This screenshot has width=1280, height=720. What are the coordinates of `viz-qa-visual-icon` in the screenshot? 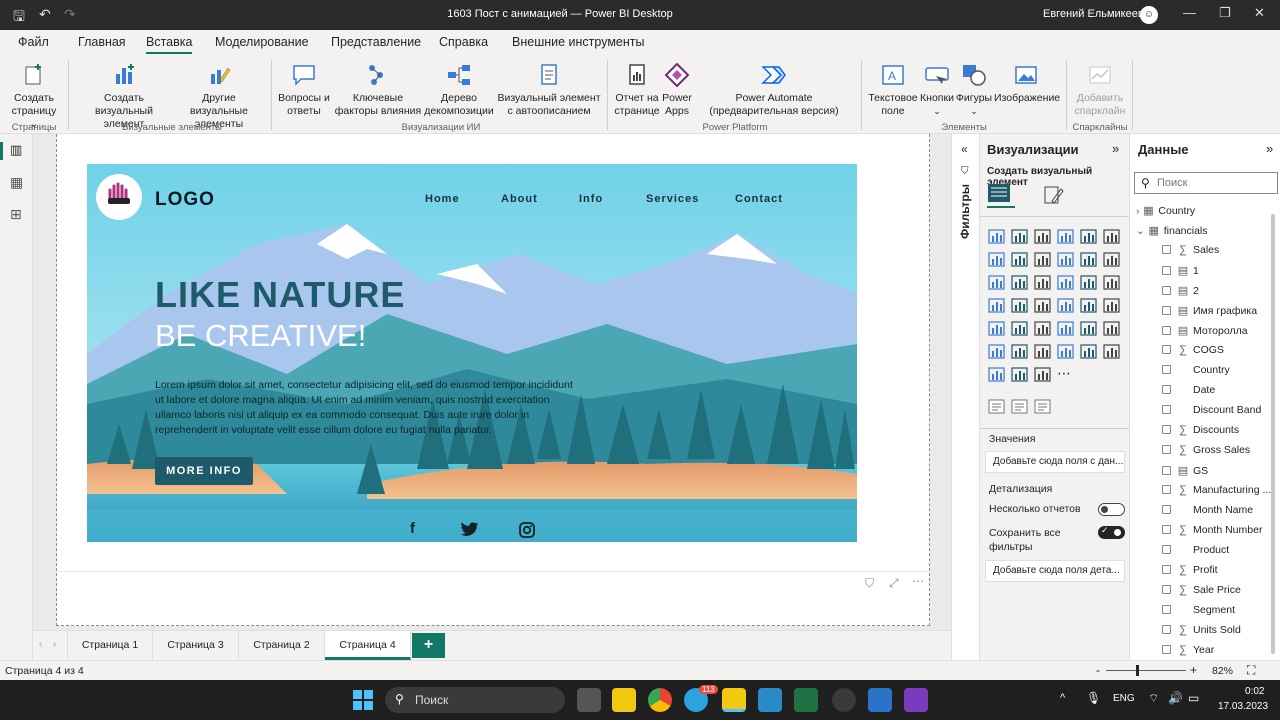 It's located at (1065, 351).